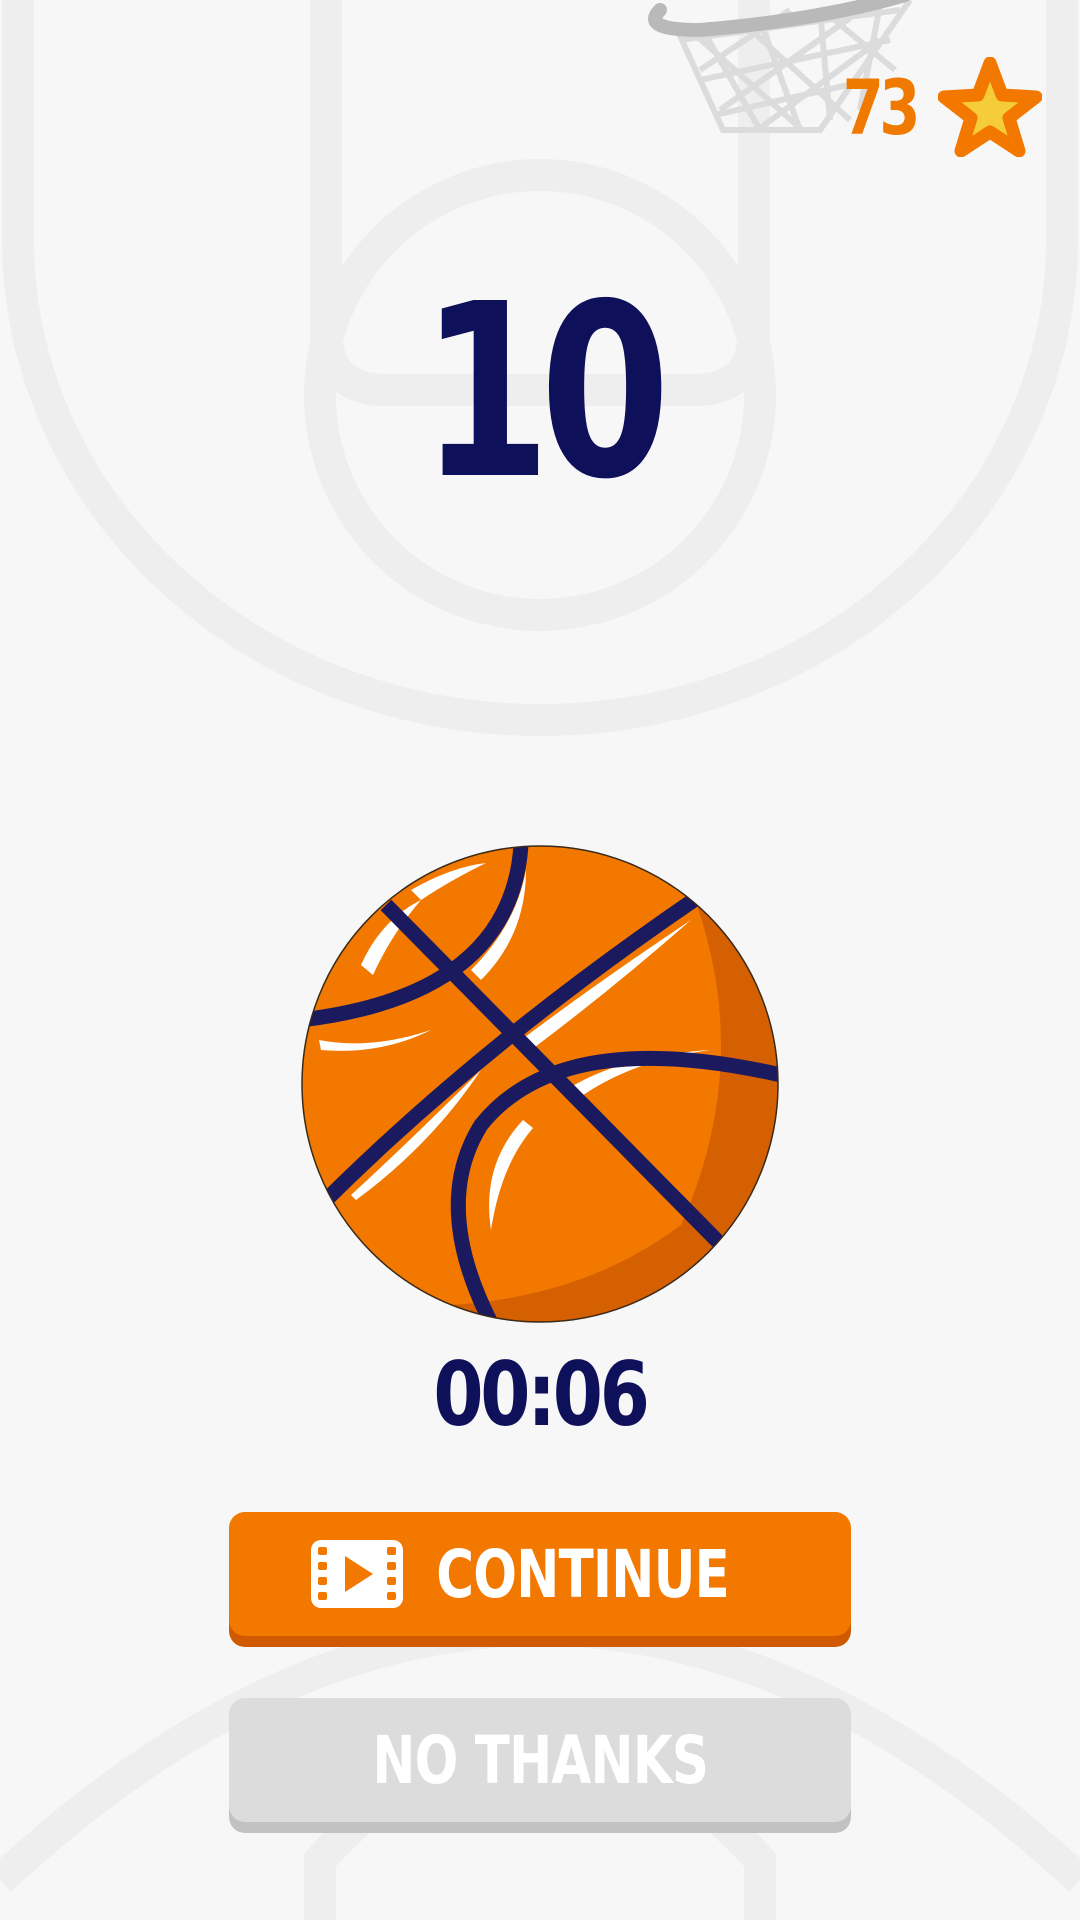 The image size is (1080, 1920). I want to click on countdown-timer: 00:06, so click(541, 1394).